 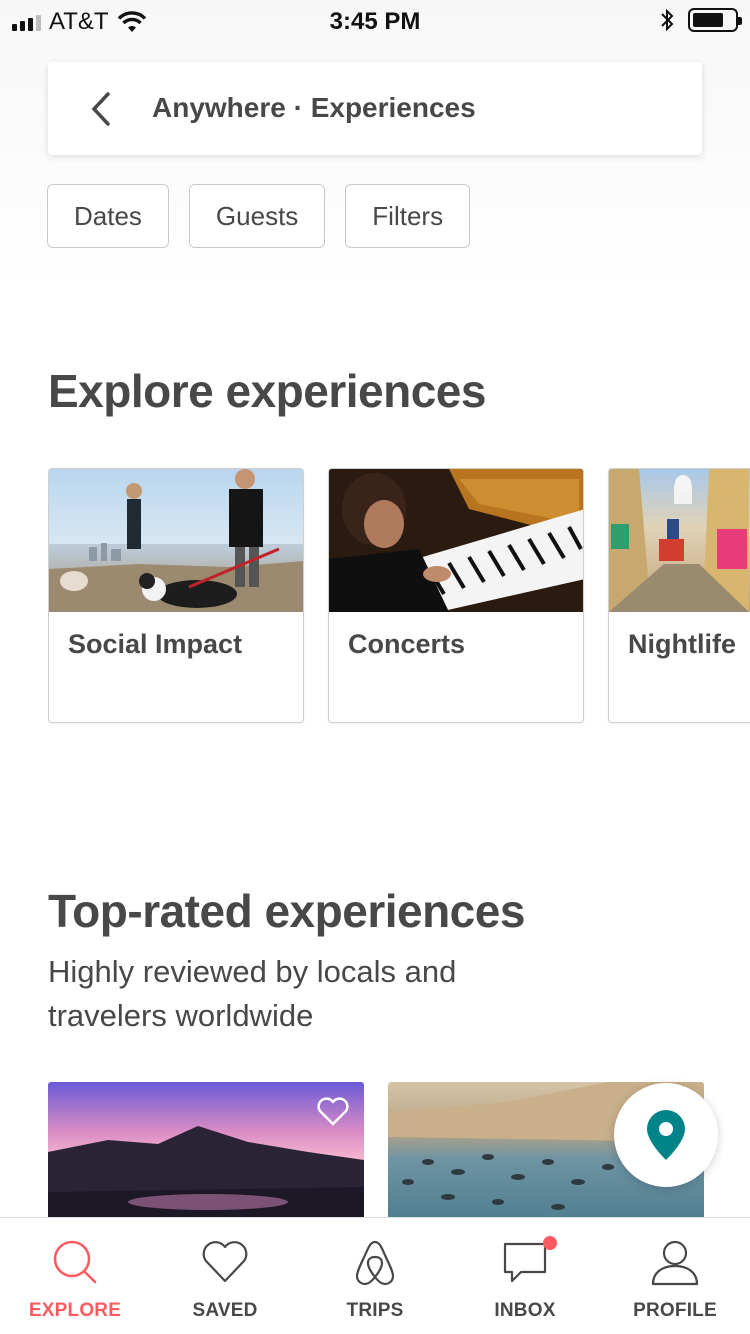 What do you see at coordinates (375, 1263) in the screenshot?
I see `airbnb-logo-icon` at bounding box center [375, 1263].